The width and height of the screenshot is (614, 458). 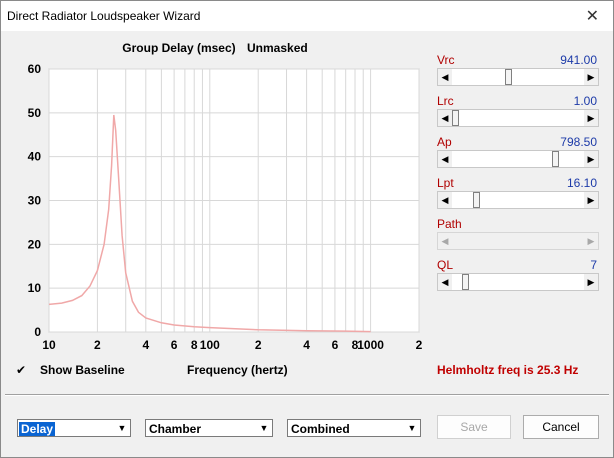 I want to click on show-baseline-checkbox: ✔, so click(x=23, y=370).